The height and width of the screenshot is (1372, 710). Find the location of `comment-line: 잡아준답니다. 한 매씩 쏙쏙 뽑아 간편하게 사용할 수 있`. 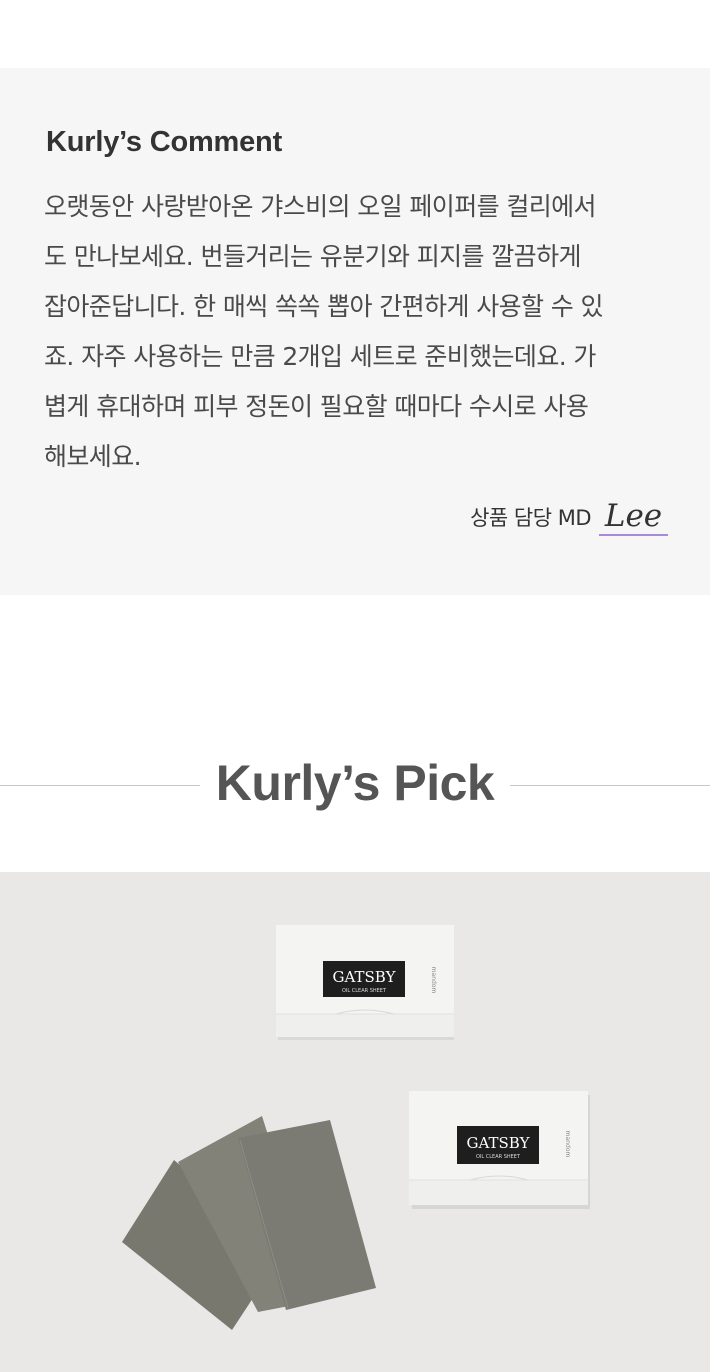

comment-line: 잡아준답니다. 한 매씩 쏙쏙 뽑아 간편하게 사용할 수 있 is located at coordinates (324, 306).